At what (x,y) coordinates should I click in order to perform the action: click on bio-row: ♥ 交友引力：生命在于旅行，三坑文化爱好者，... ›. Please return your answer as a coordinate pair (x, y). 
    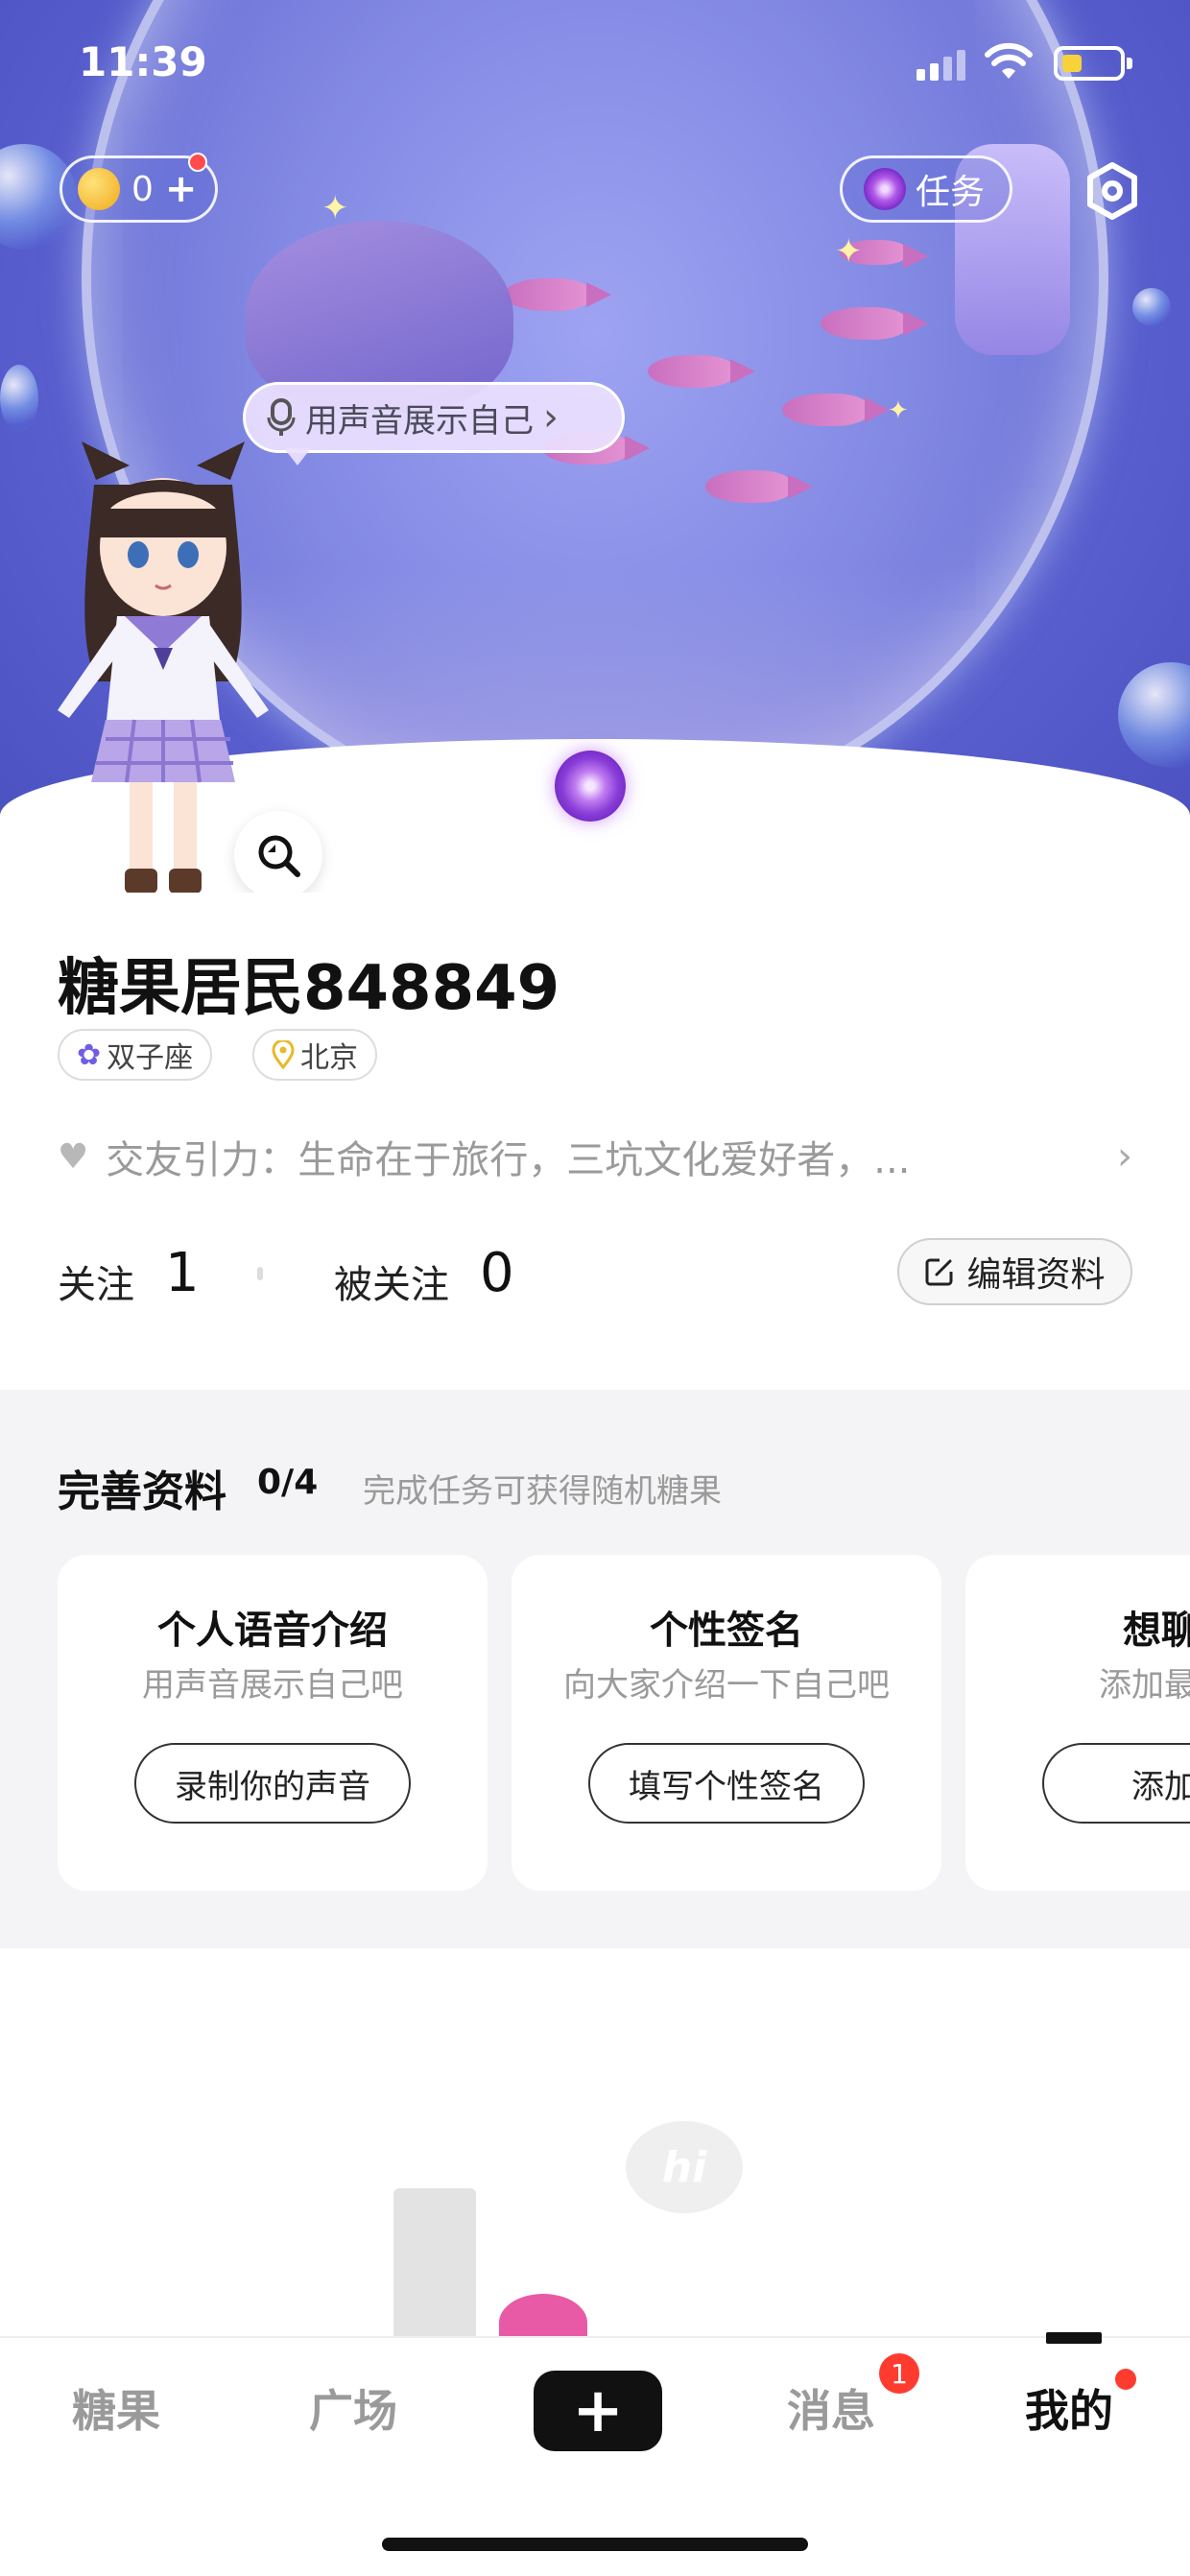
    Looking at the image, I should click on (595, 1156).